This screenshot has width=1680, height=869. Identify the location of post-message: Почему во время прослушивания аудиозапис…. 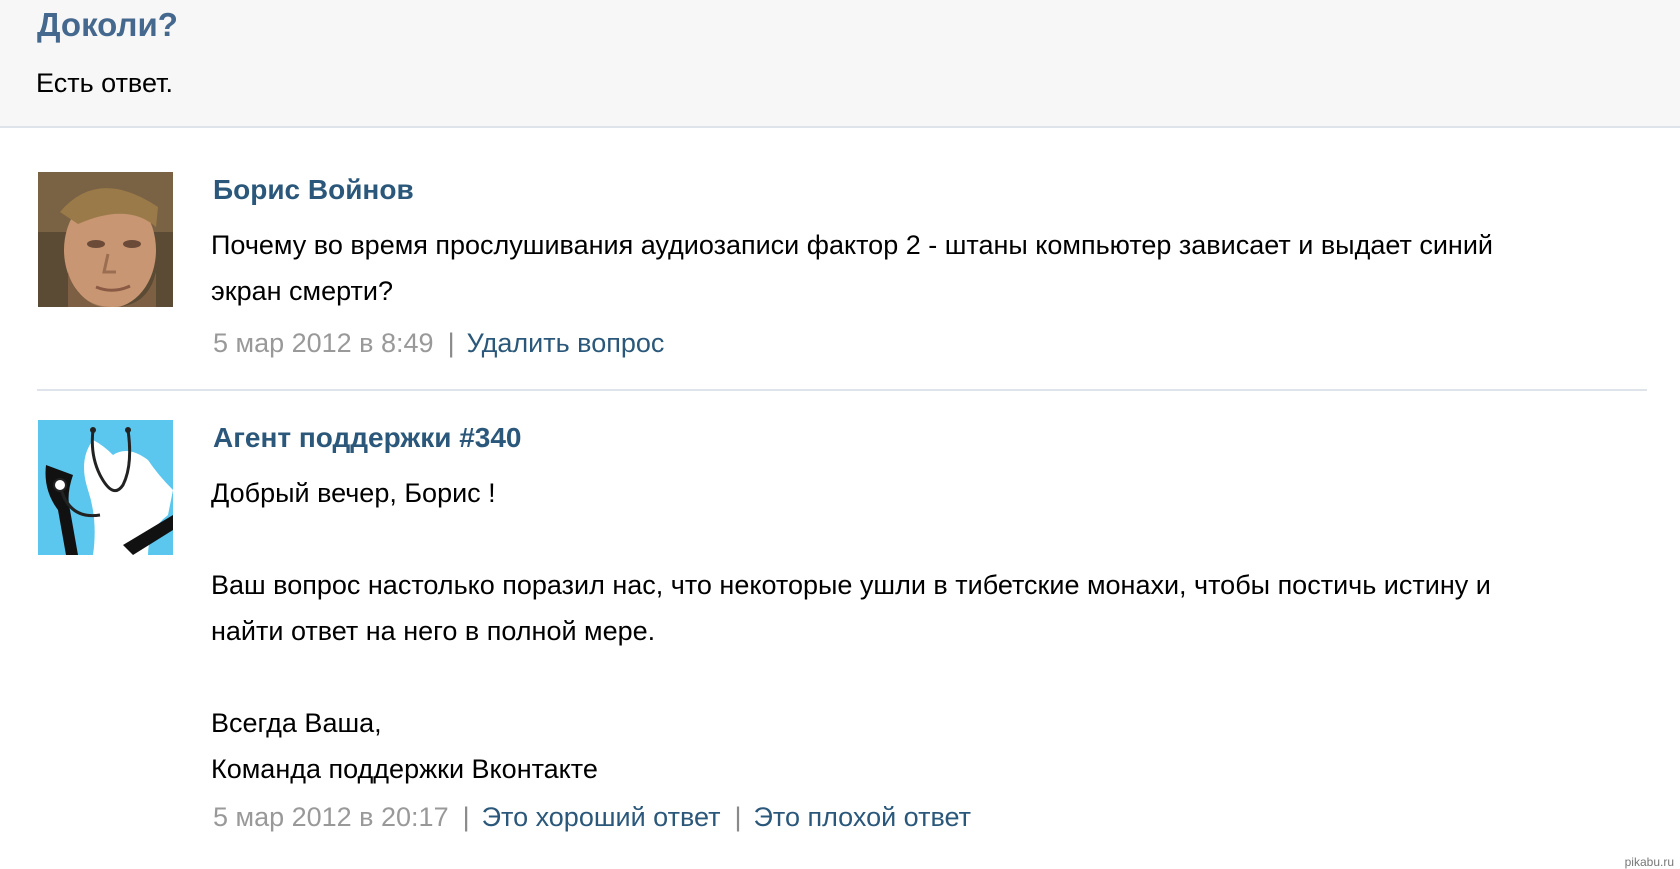
(941, 268).